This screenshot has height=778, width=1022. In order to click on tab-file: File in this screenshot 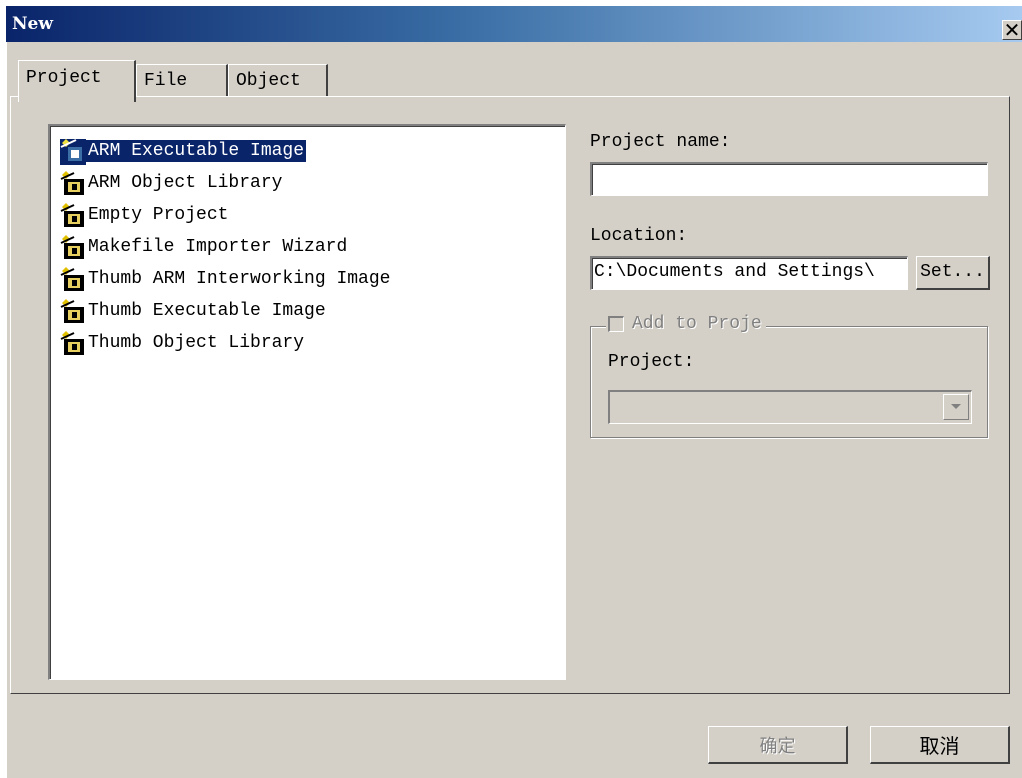, I will do `click(182, 80)`.